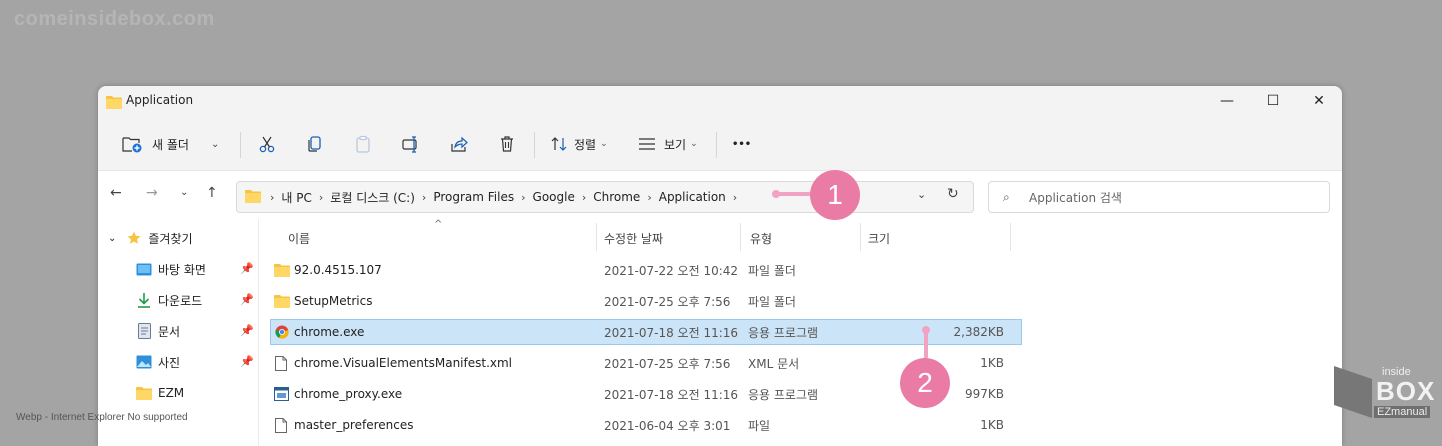  I want to click on column-header-name: 이름, so click(299, 238).